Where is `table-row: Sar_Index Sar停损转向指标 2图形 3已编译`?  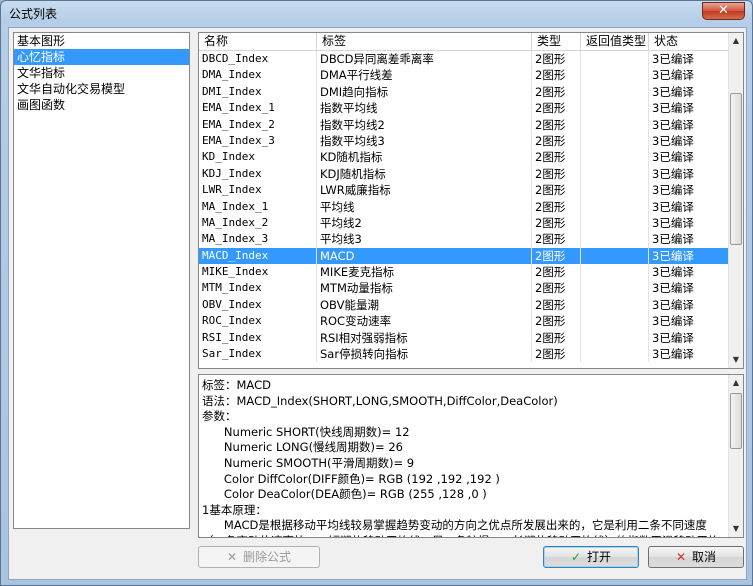 table-row: Sar_Index Sar停损转向指标 2图形 3已编译 is located at coordinates (464, 354).